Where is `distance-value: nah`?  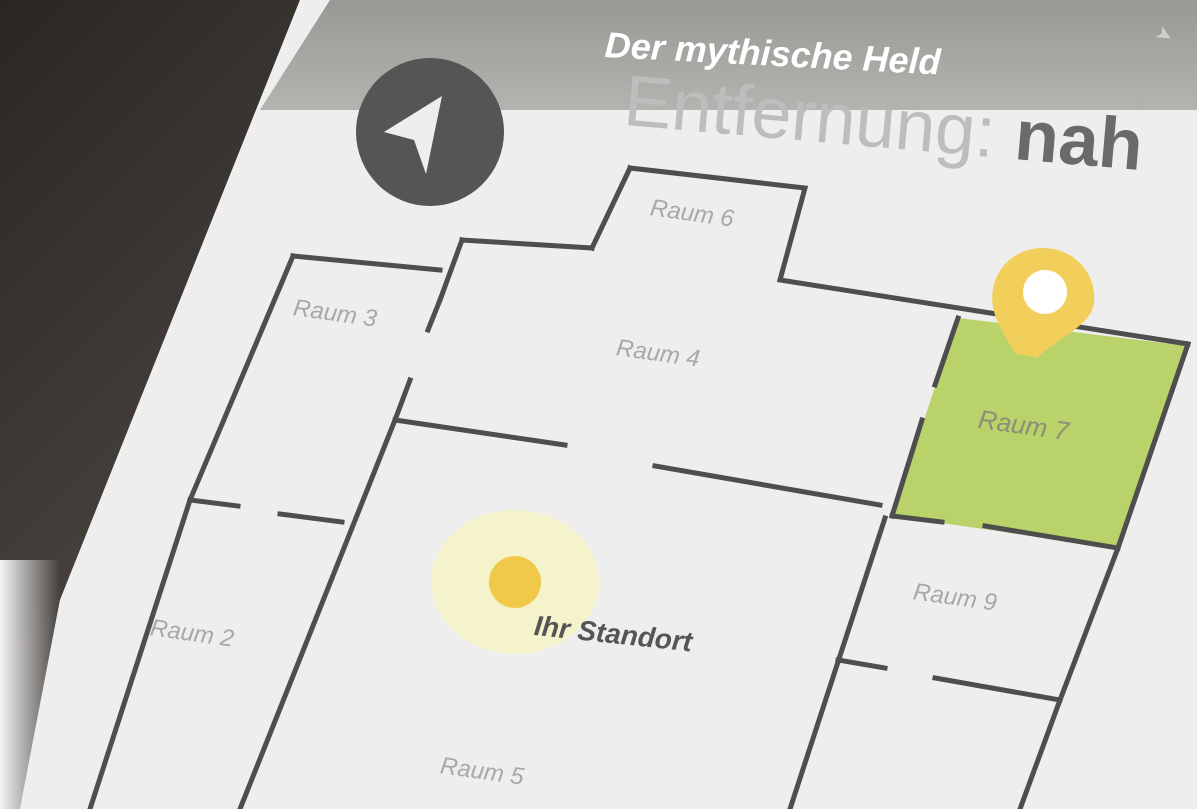
distance-value: nah is located at coordinates (1079, 141).